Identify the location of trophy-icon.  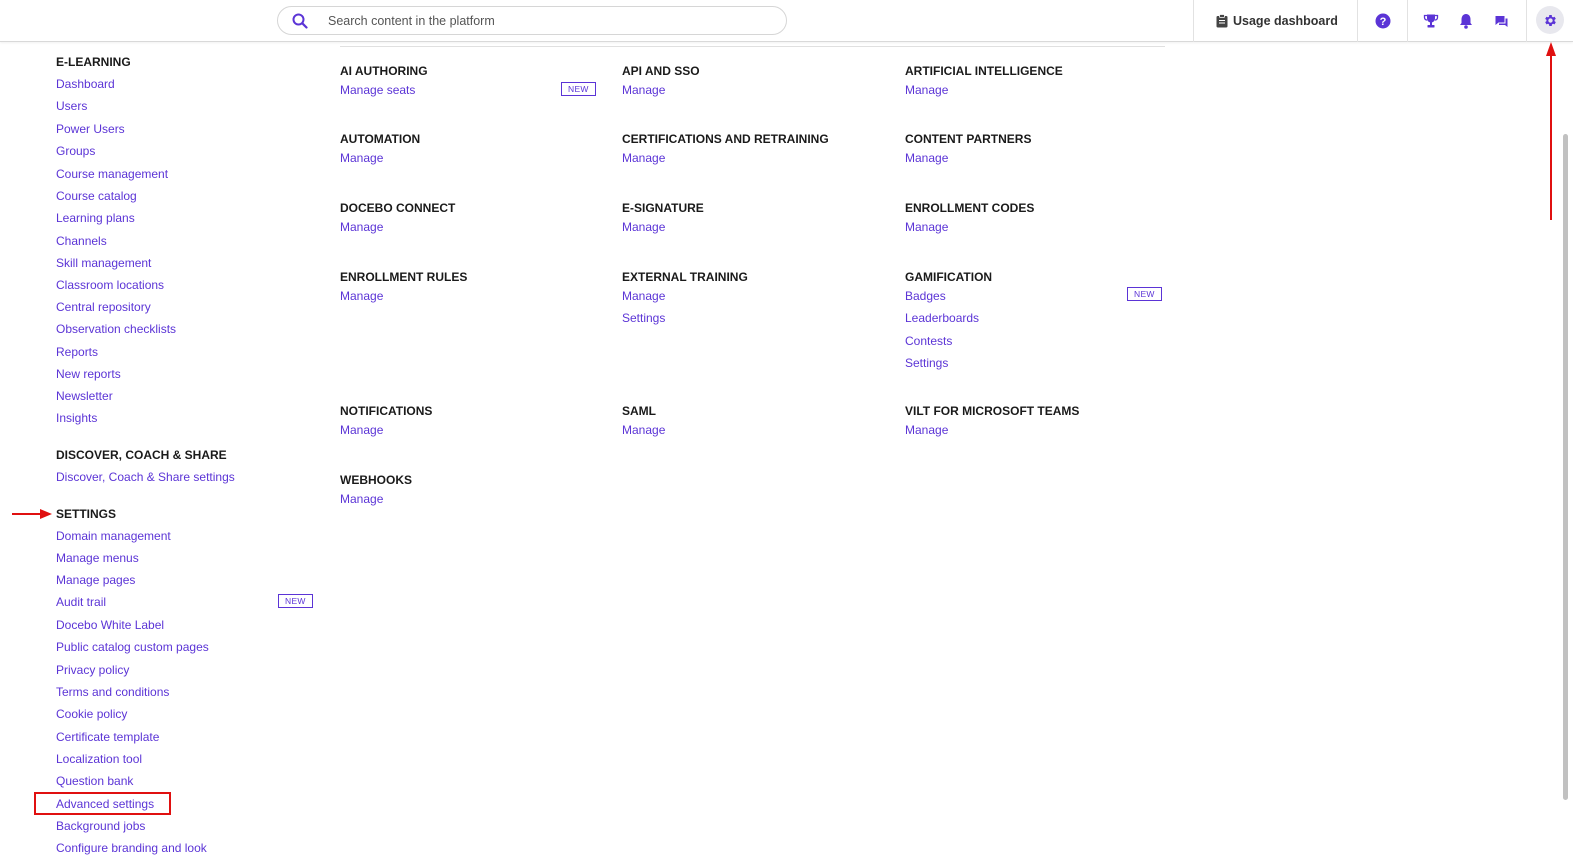
(1431, 21).